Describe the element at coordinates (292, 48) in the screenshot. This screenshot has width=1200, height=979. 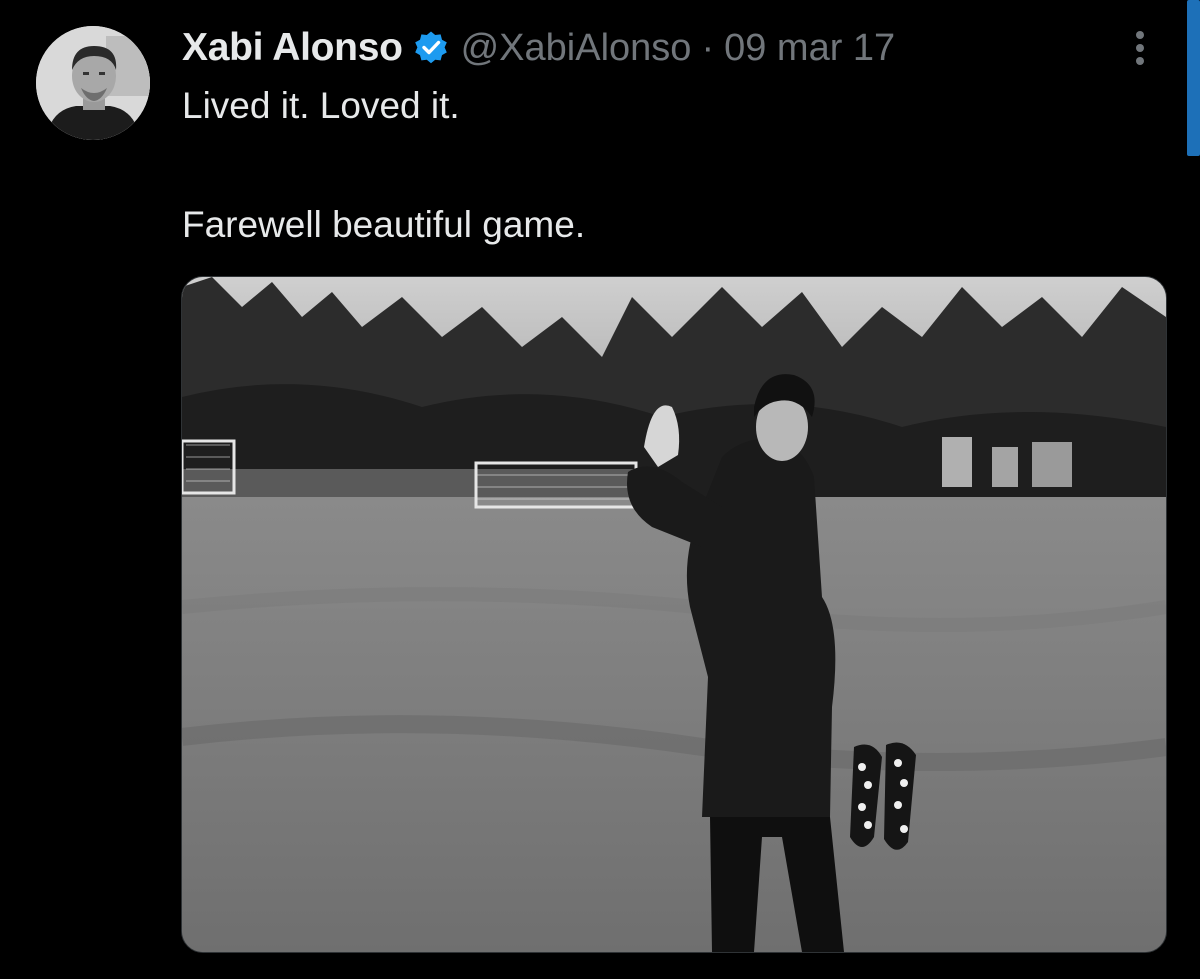
I see `author-display-name: Xabi Alonso` at that location.